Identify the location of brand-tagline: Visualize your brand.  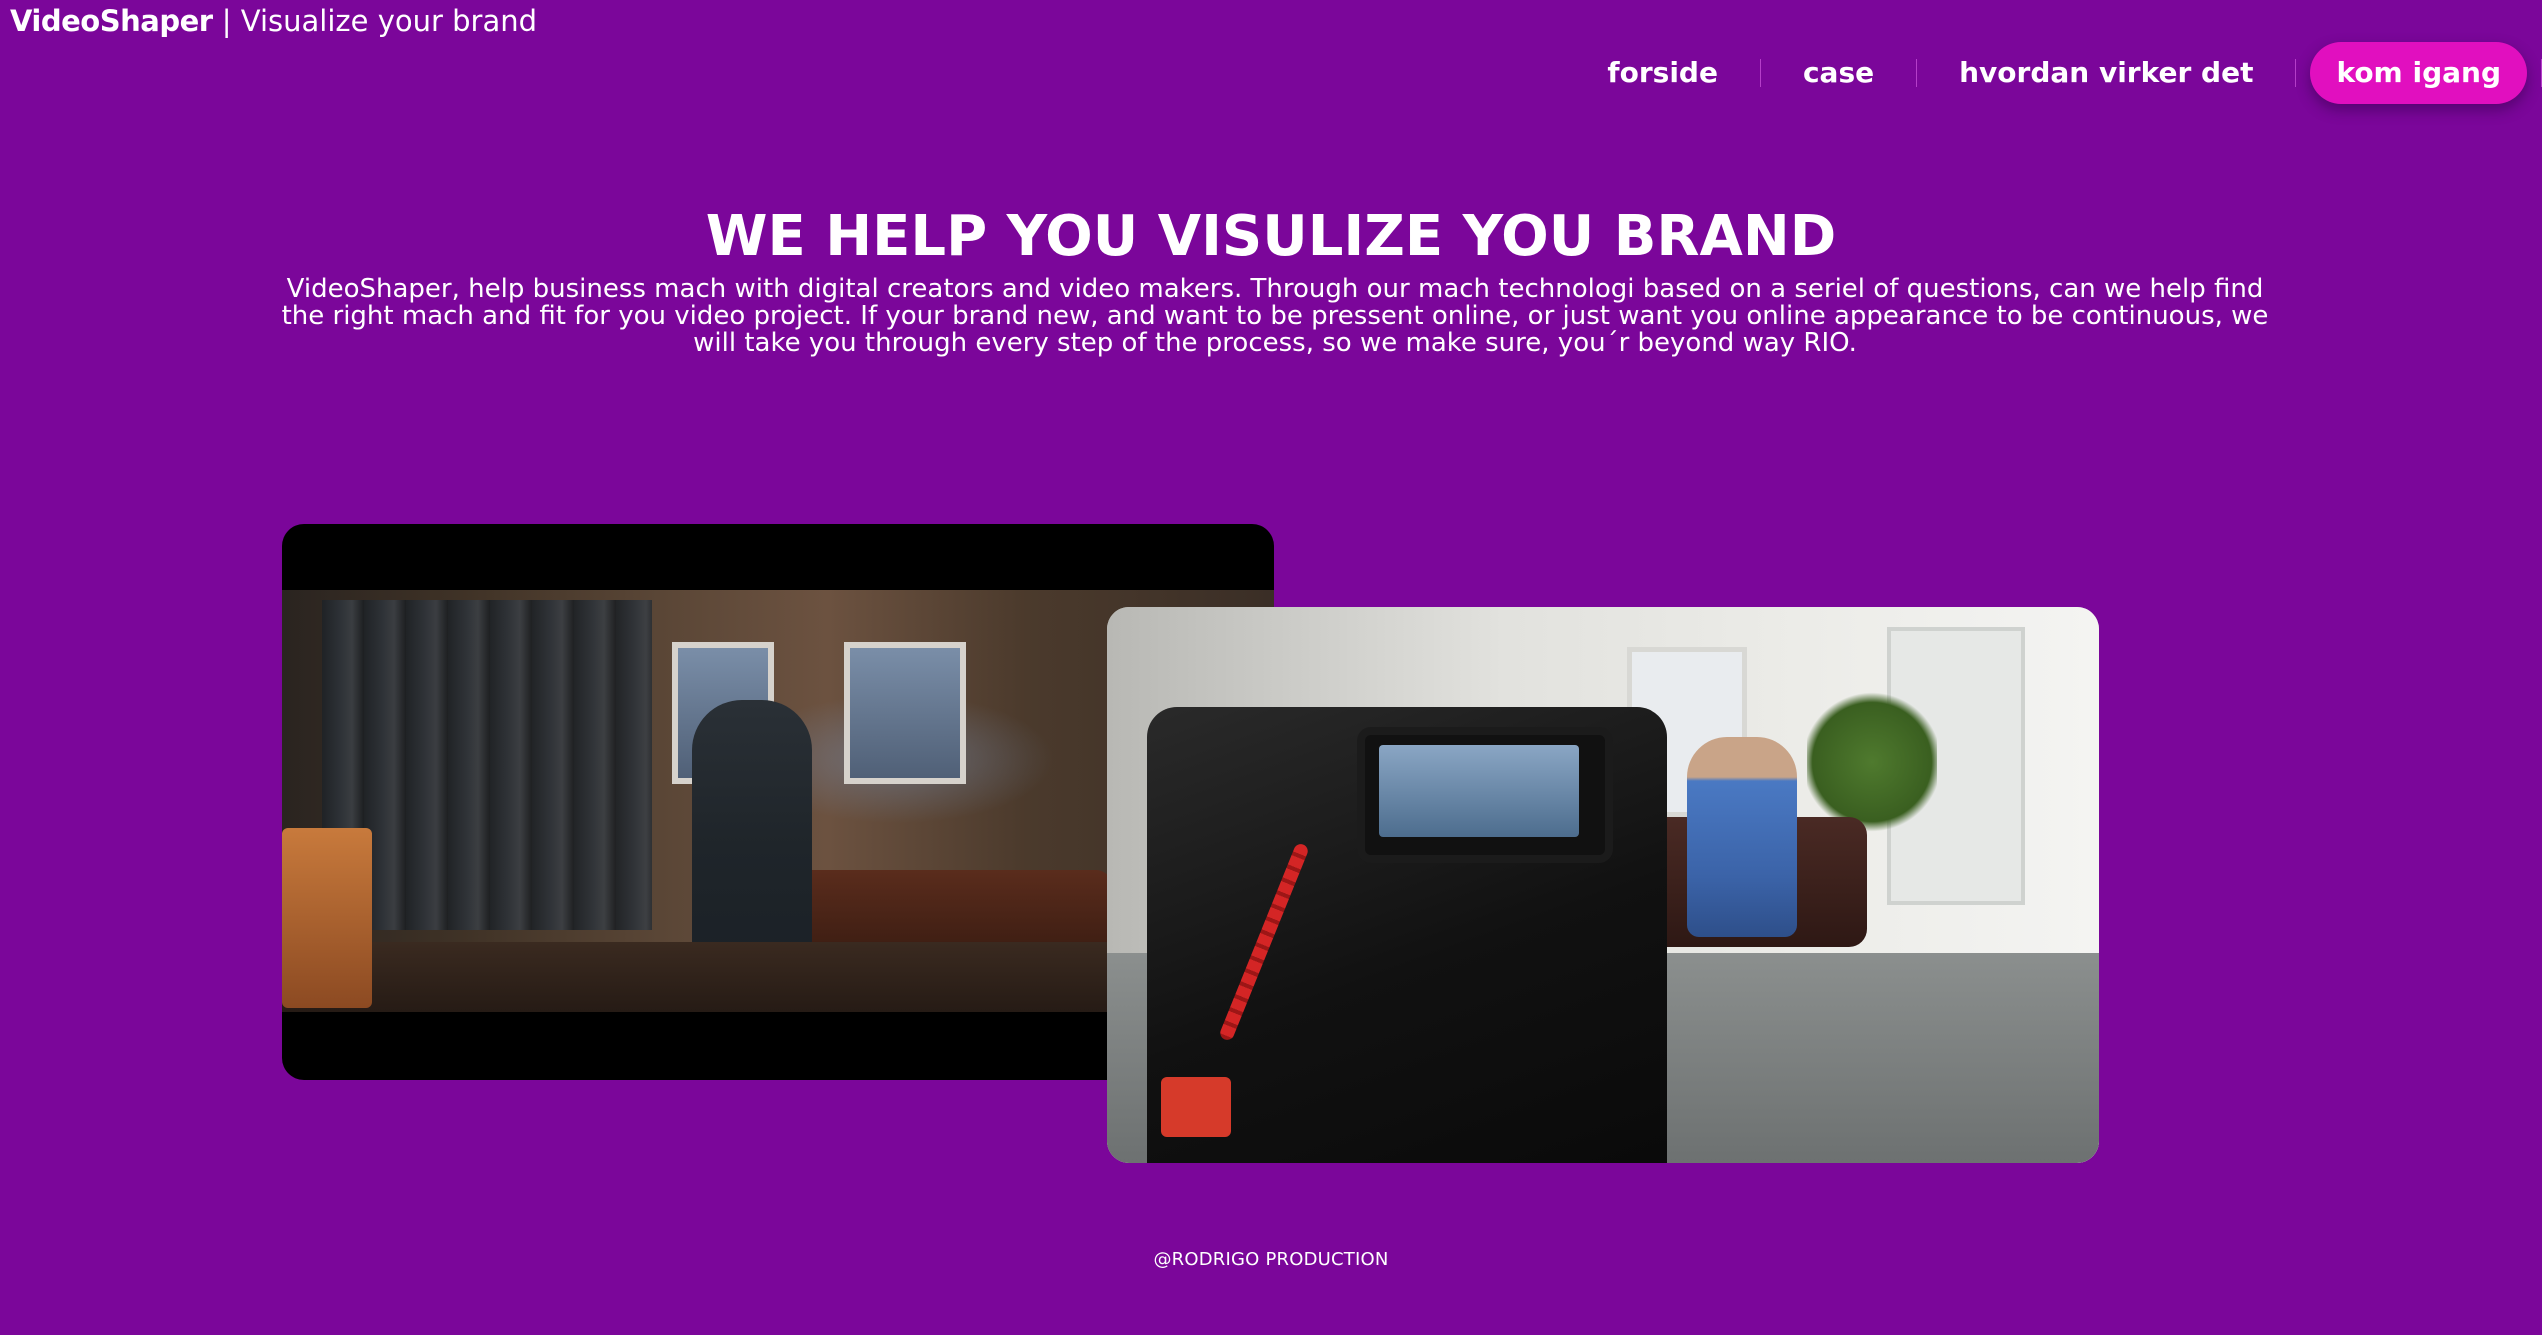
(389, 21).